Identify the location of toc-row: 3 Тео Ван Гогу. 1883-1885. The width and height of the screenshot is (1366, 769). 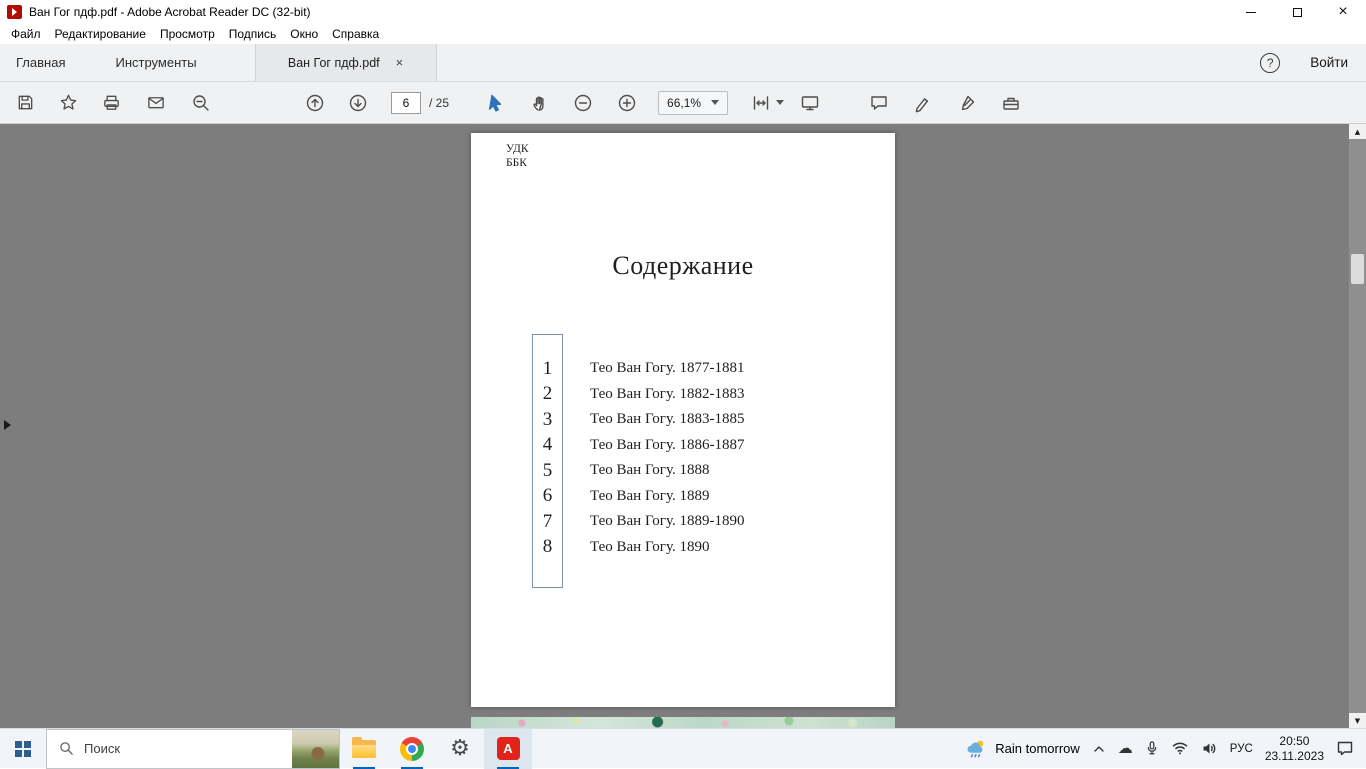
(638, 420).